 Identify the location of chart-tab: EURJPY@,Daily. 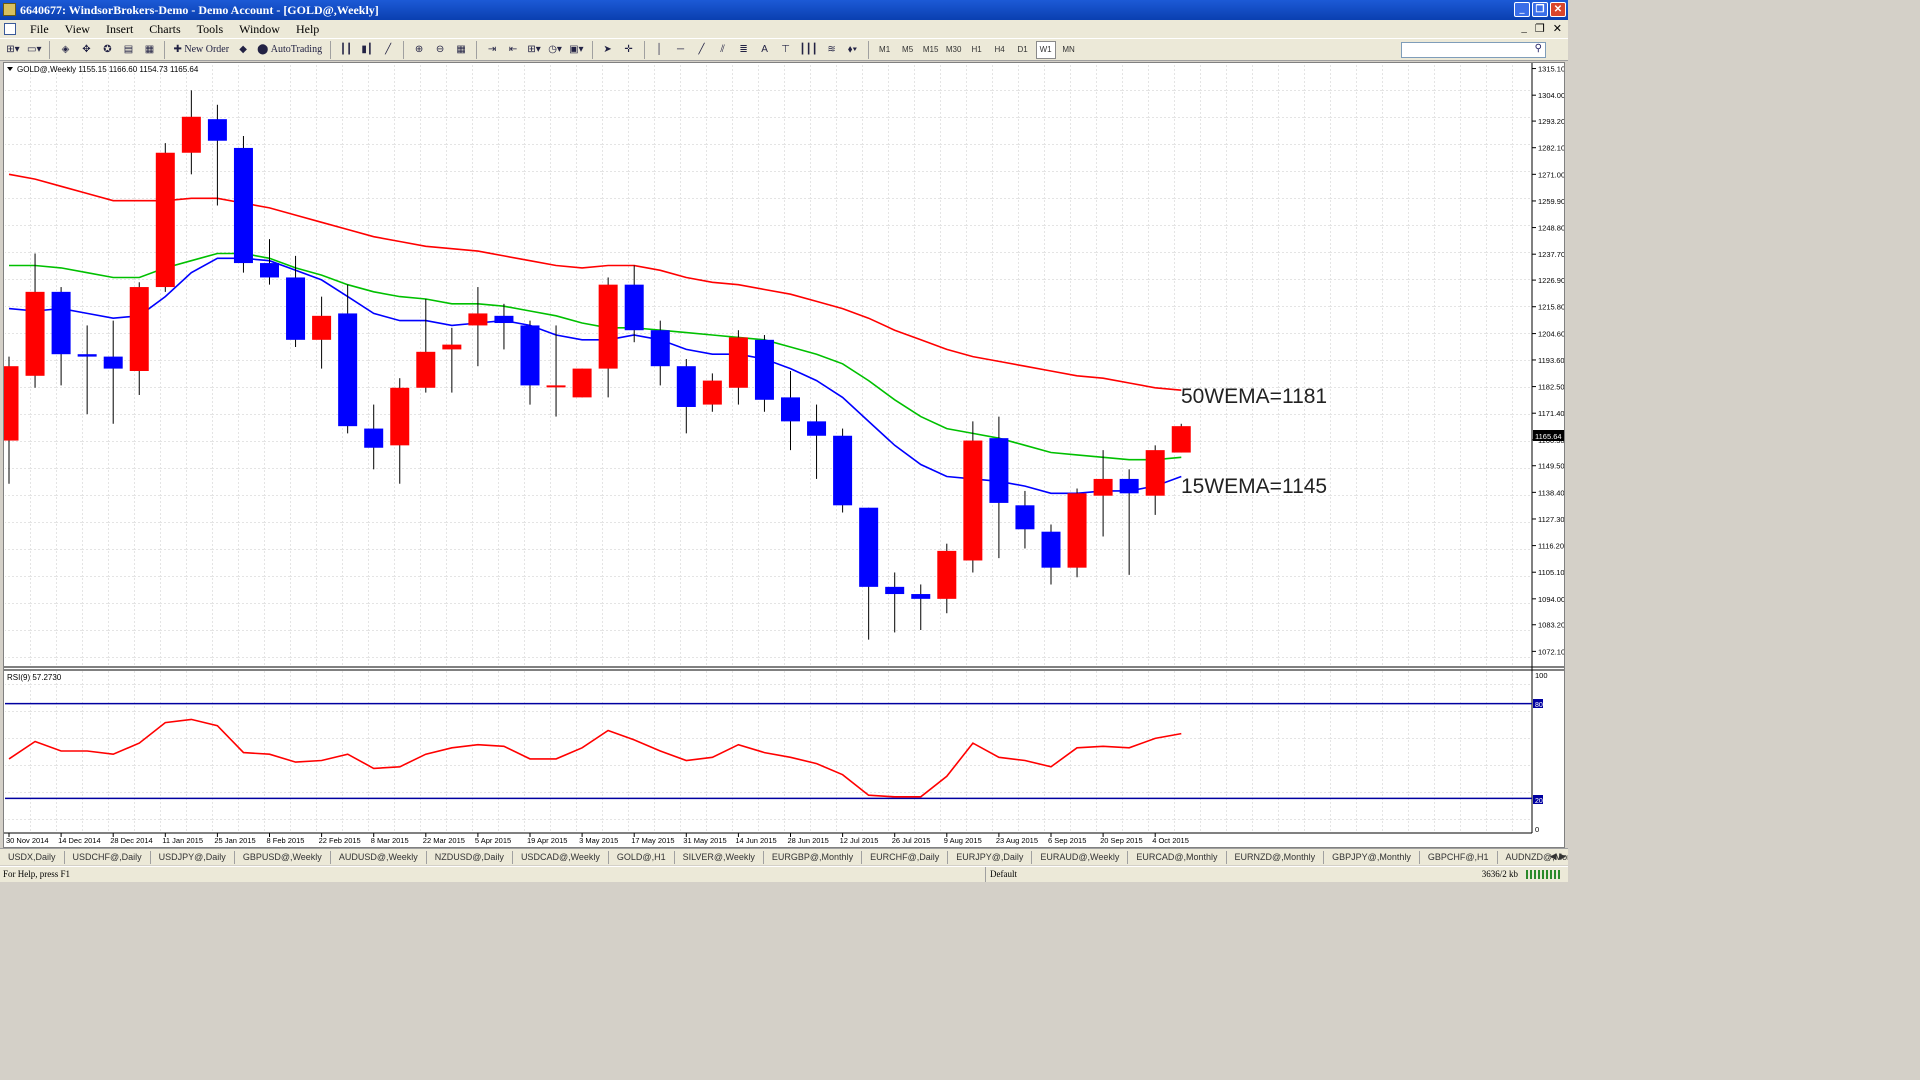
(990, 857).